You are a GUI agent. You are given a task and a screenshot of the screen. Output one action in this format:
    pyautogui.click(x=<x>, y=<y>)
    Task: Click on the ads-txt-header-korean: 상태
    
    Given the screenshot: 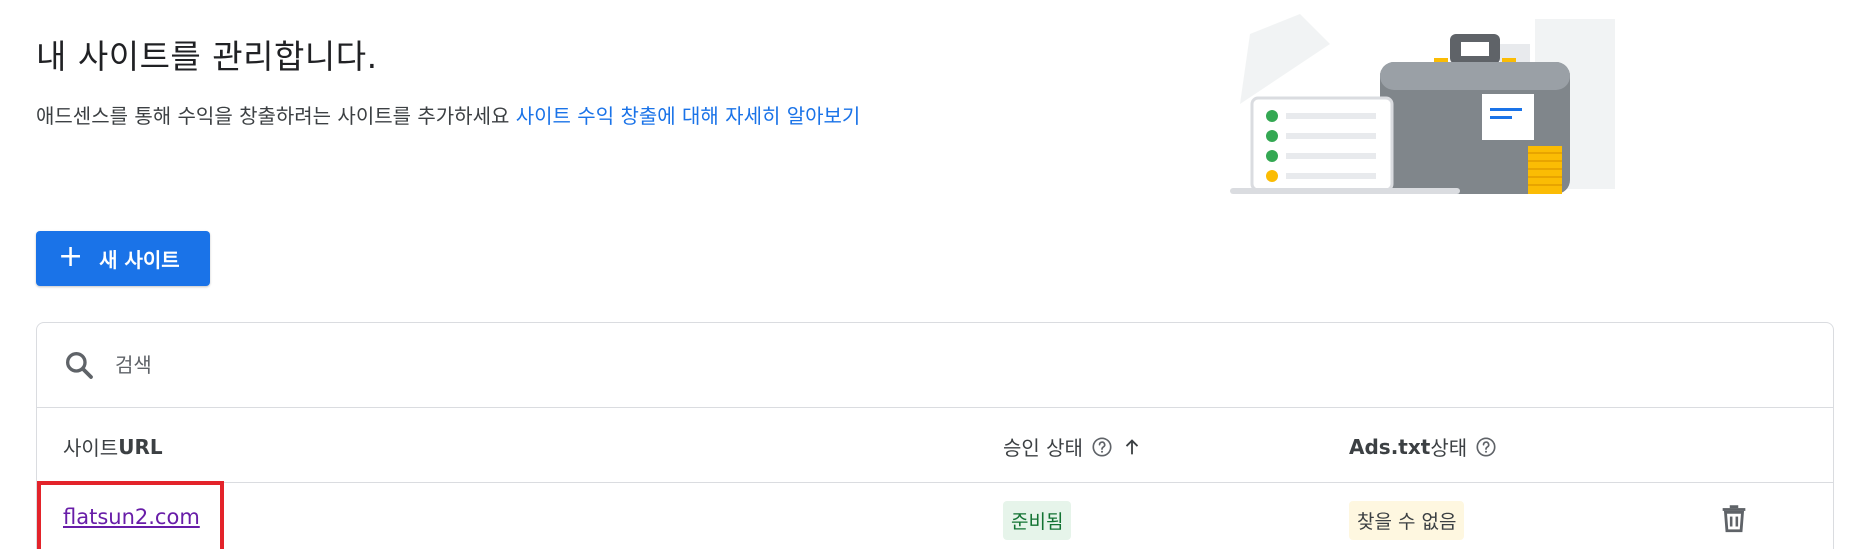 What is the action you would take?
    pyautogui.click(x=1449, y=448)
    